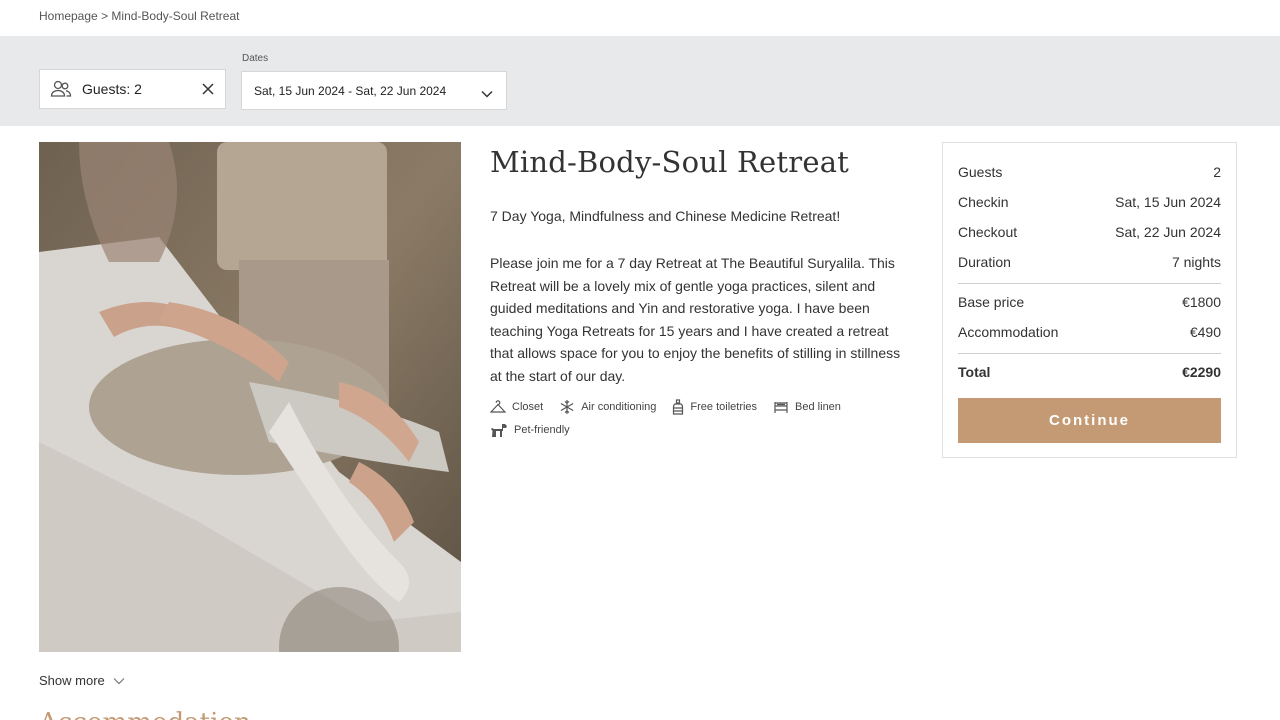  Describe the element at coordinates (818, 407) in the screenshot. I see `amenity-label: Bed linen` at that location.